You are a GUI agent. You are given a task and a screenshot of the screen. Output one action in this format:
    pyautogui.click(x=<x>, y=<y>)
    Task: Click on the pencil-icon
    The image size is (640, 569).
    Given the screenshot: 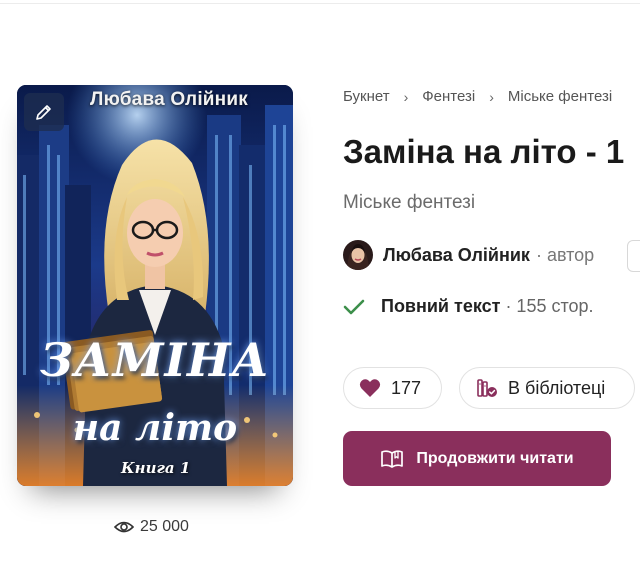 What is the action you would take?
    pyautogui.click(x=43, y=112)
    